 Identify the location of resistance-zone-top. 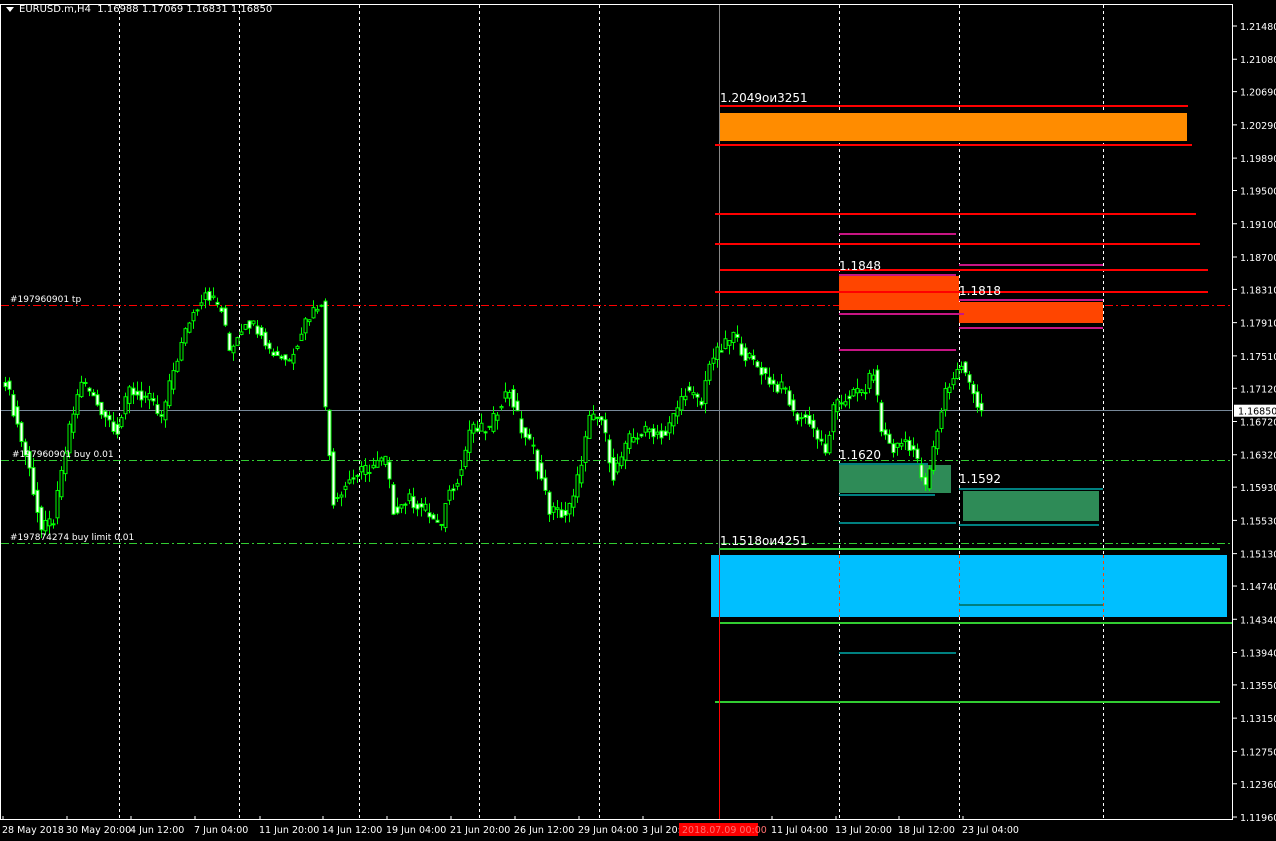
(953, 127).